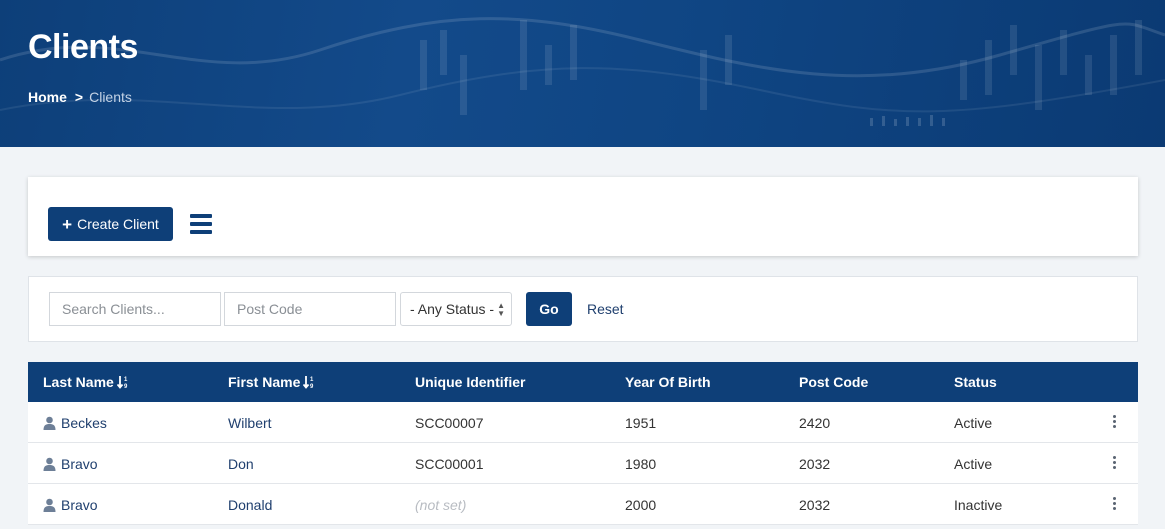 The width and height of the screenshot is (1165, 529). I want to click on cell-unique-identifier: (not set), so click(441, 505).